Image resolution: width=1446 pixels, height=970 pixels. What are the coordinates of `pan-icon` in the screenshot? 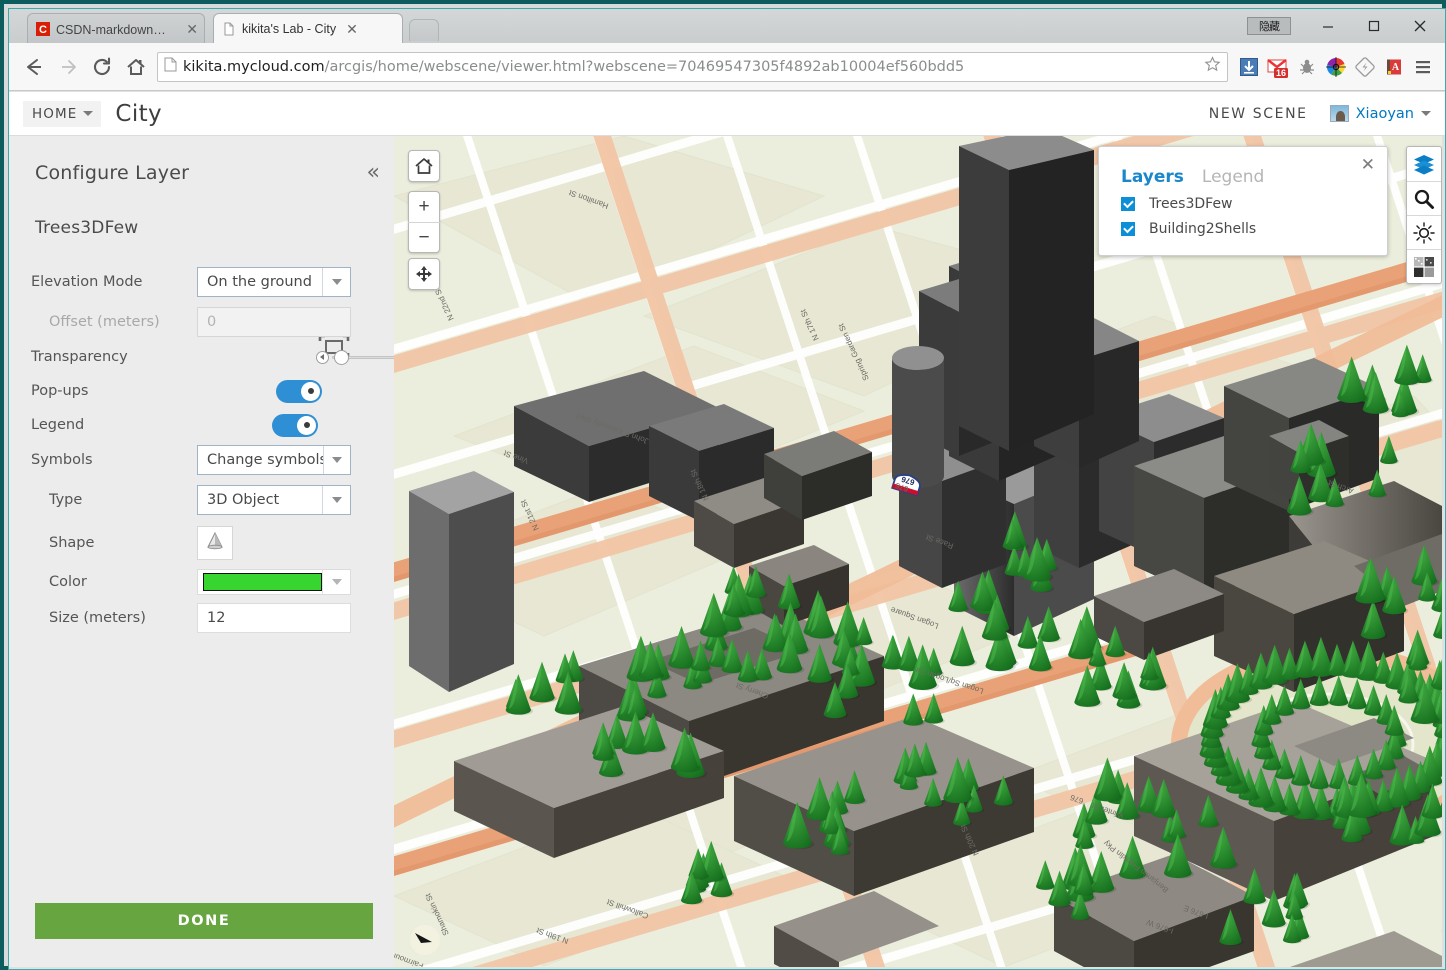 It's located at (424, 274).